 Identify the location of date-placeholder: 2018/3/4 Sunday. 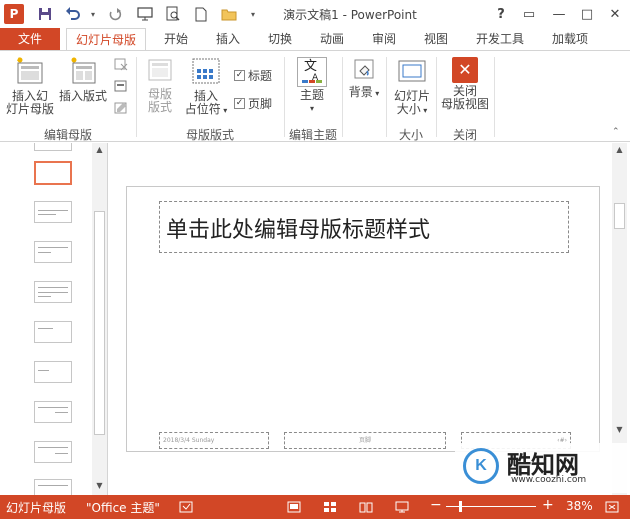
(214, 440).